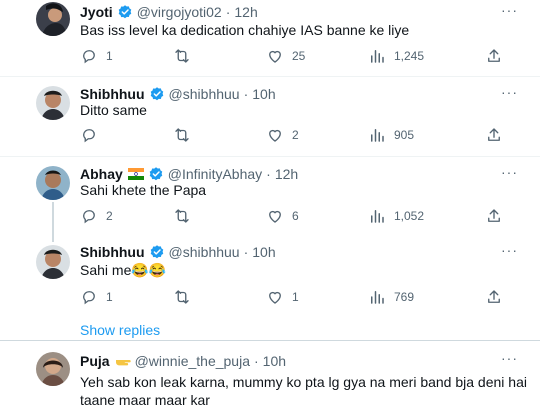  I want to click on reply-button, so click(93, 135).